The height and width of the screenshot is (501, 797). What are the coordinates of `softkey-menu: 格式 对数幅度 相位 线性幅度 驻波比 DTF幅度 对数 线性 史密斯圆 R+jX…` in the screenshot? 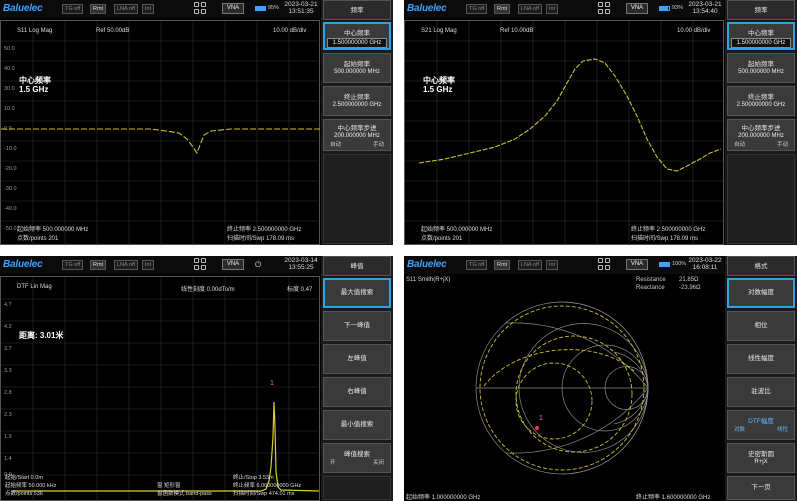 It's located at (761, 378).